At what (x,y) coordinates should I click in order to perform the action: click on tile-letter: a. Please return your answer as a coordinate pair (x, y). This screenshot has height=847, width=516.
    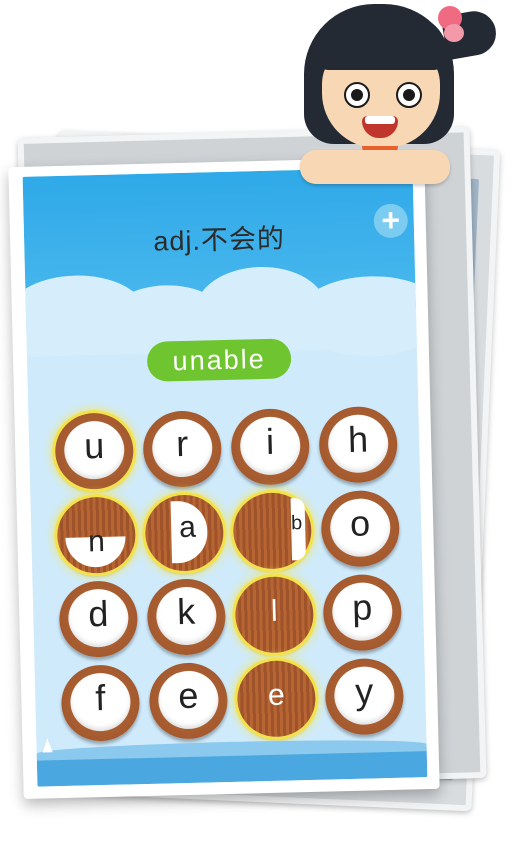
    Looking at the image, I should click on (187, 527).